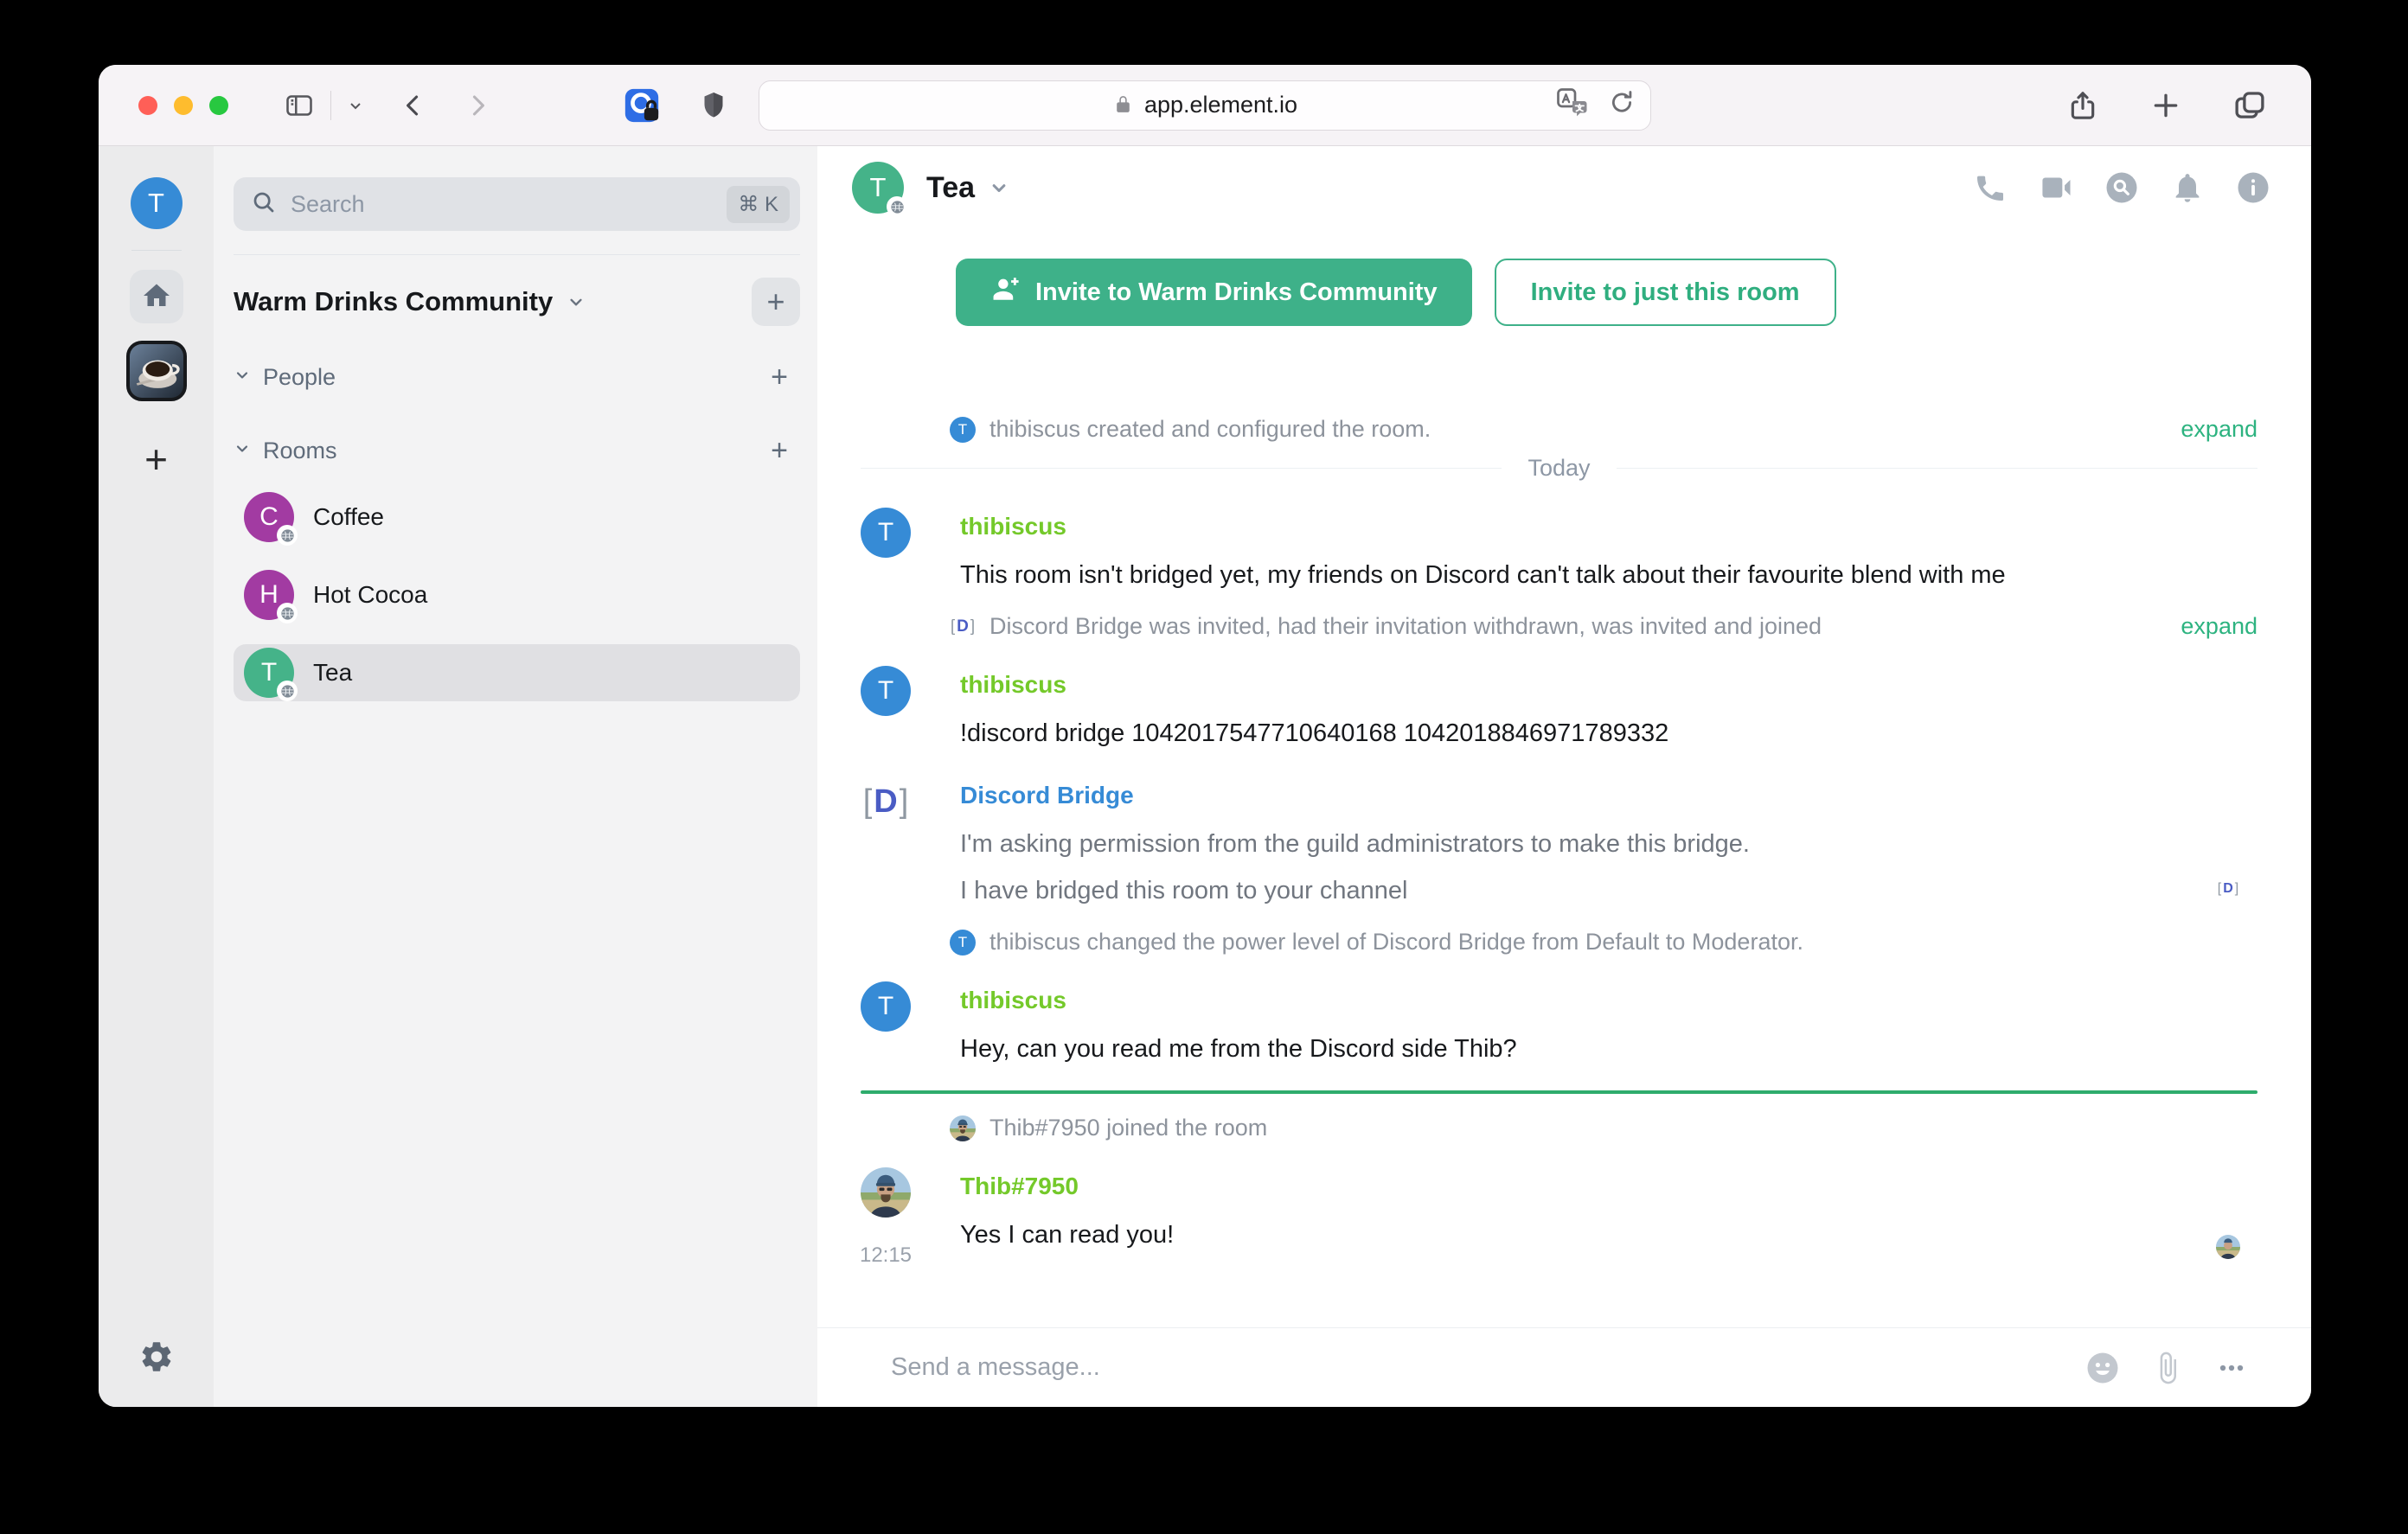 This screenshot has height=1534, width=2408. I want to click on unread-marker-line, so click(1559, 1092).